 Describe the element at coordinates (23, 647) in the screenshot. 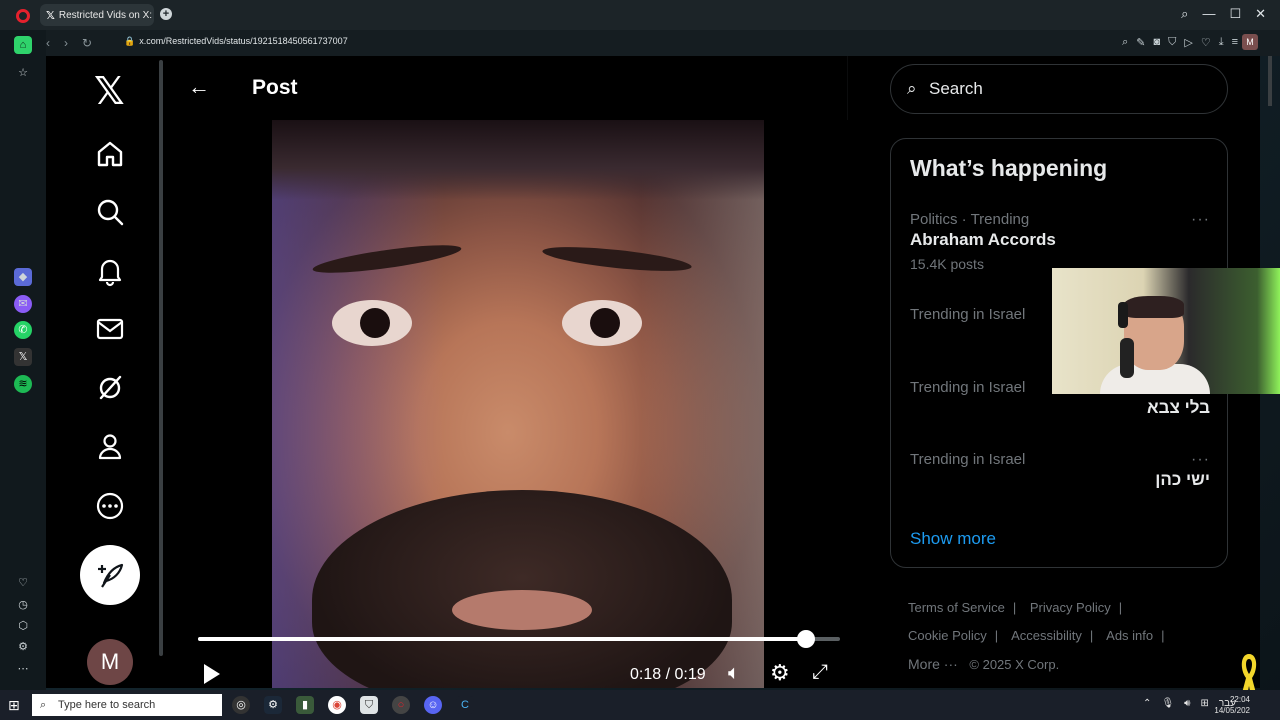

I see `settings-sidebar-icon: ⚙` at that location.